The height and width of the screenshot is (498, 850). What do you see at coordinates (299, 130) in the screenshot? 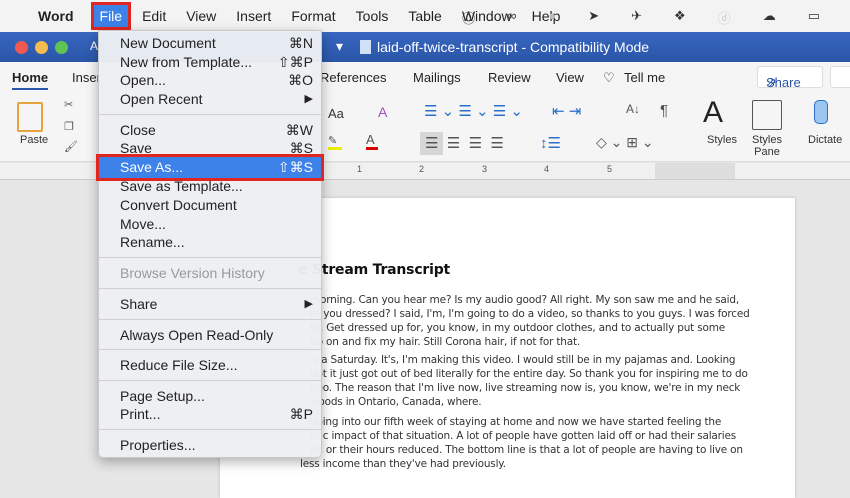
I see `menu-shortcut: ⌘W` at bounding box center [299, 130].